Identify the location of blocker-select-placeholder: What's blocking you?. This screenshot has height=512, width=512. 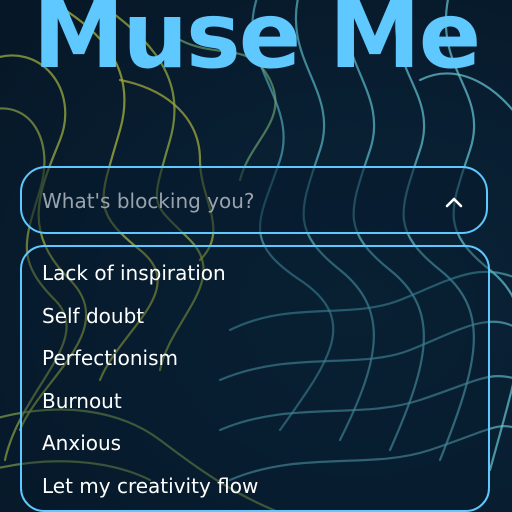
(148, 201).